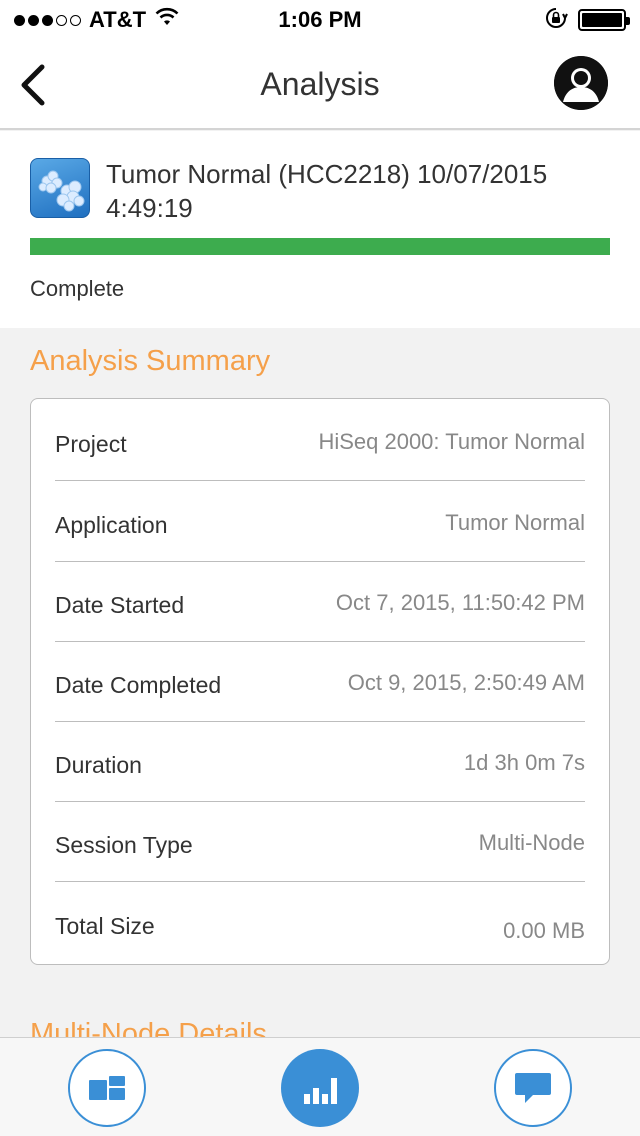  Describe the element at coordinates (320, 20) in the screenshot. I see `status-bar: AT&T 1:06 PM` at that location.